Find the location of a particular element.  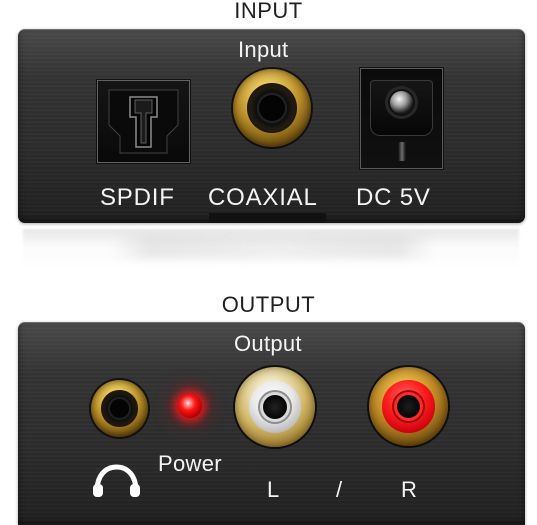

input-heading: INPUT is located at coordinates (268, 11).